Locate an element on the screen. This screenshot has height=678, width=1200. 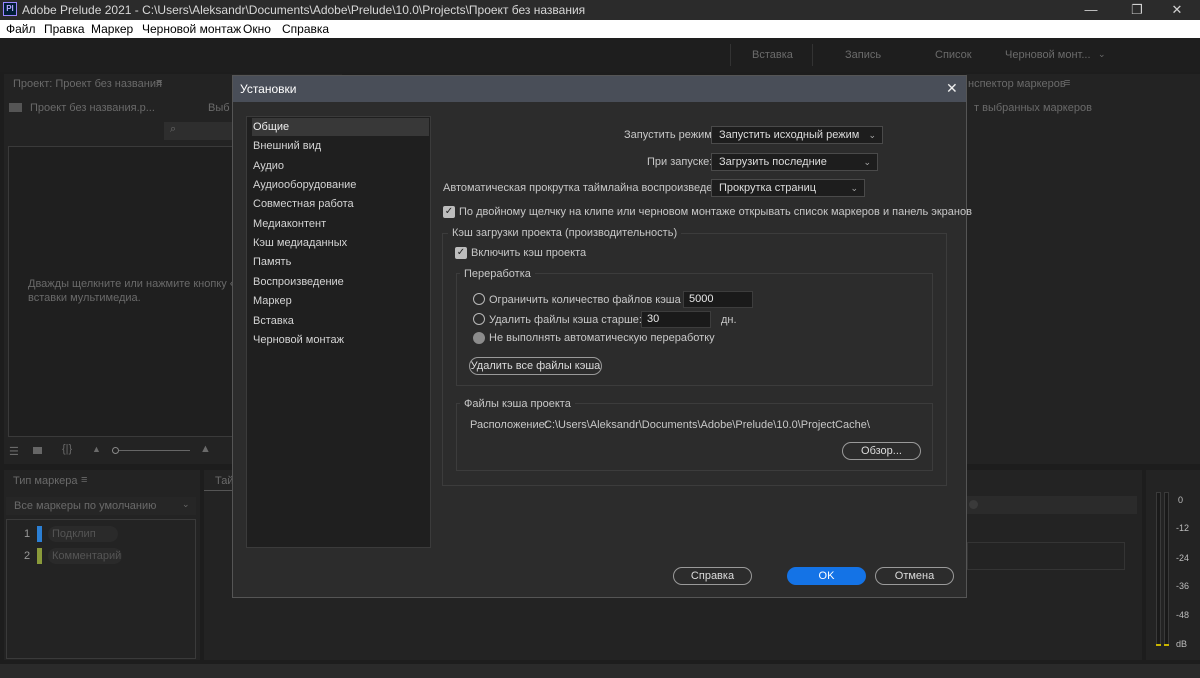
delete-older-label: Удалить файлы кэша старше: is located at coordinates (565, 320).